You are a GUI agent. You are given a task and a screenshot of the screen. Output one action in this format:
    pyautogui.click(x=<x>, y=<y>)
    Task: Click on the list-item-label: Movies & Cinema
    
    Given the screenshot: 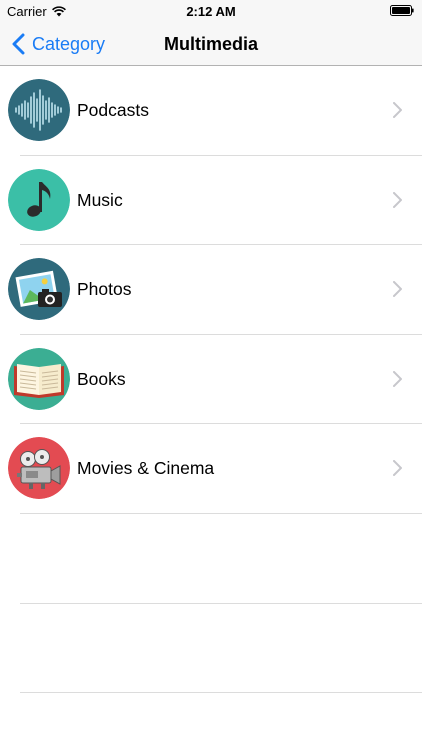 What is the action you would take?
    pyautogui.click(x=146, y=468)
    